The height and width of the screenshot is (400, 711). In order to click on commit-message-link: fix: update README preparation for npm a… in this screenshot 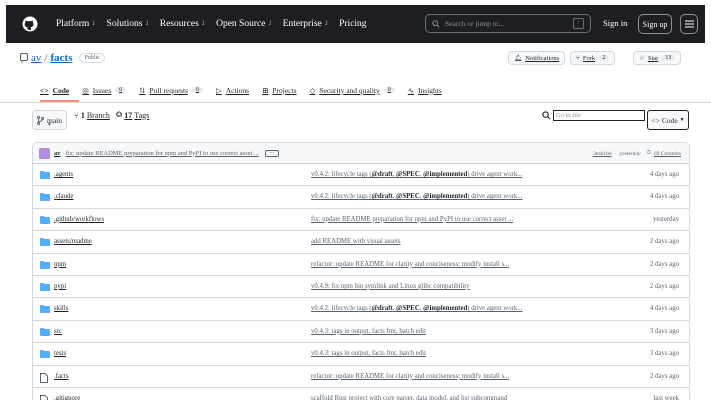, I will do `click(412, 219)`.